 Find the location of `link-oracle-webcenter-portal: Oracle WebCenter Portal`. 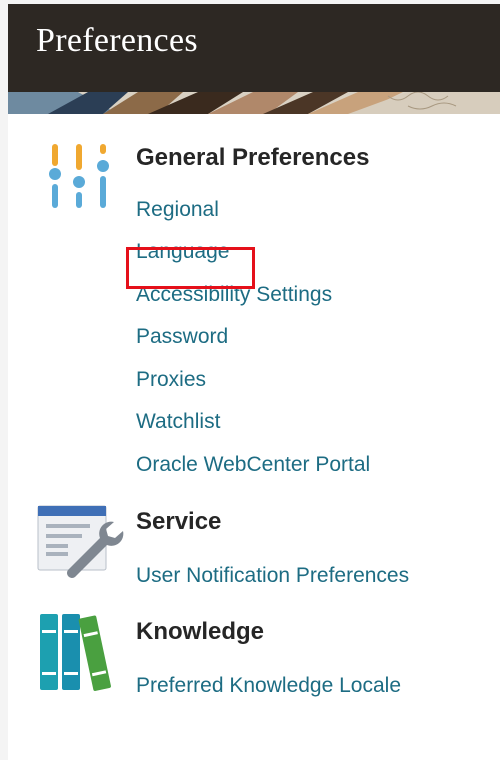

link-oracle-webcenter-portal: Oracle WebCenter Portal is located at coordinates (253, 465).